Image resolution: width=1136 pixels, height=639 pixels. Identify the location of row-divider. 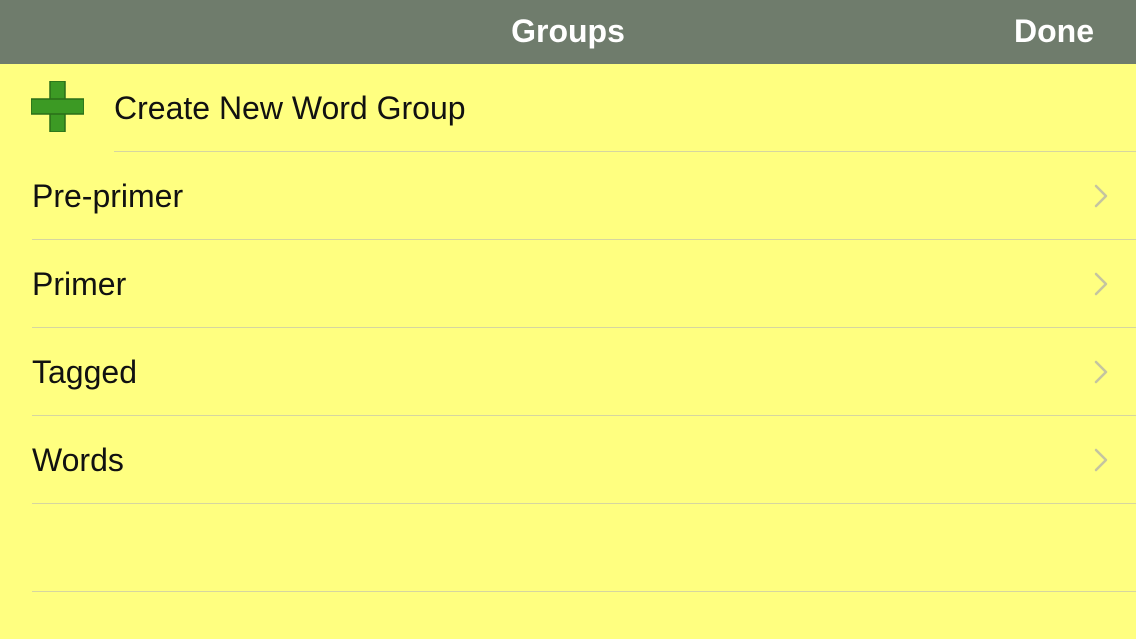
(584, 503).